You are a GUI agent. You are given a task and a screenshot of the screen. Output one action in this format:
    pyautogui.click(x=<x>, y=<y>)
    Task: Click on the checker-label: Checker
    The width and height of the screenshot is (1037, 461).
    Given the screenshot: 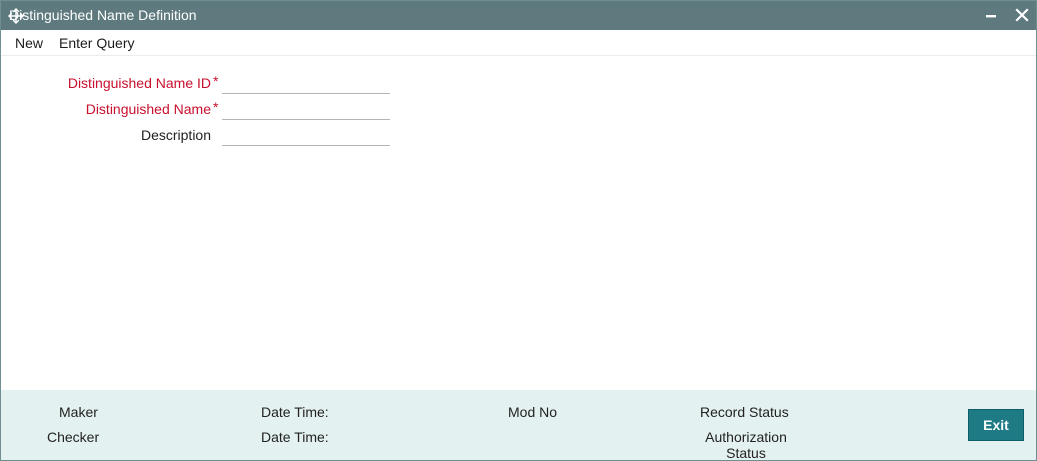 What is the action you would take?
    pyautogui.click(x=73, y=437)
    